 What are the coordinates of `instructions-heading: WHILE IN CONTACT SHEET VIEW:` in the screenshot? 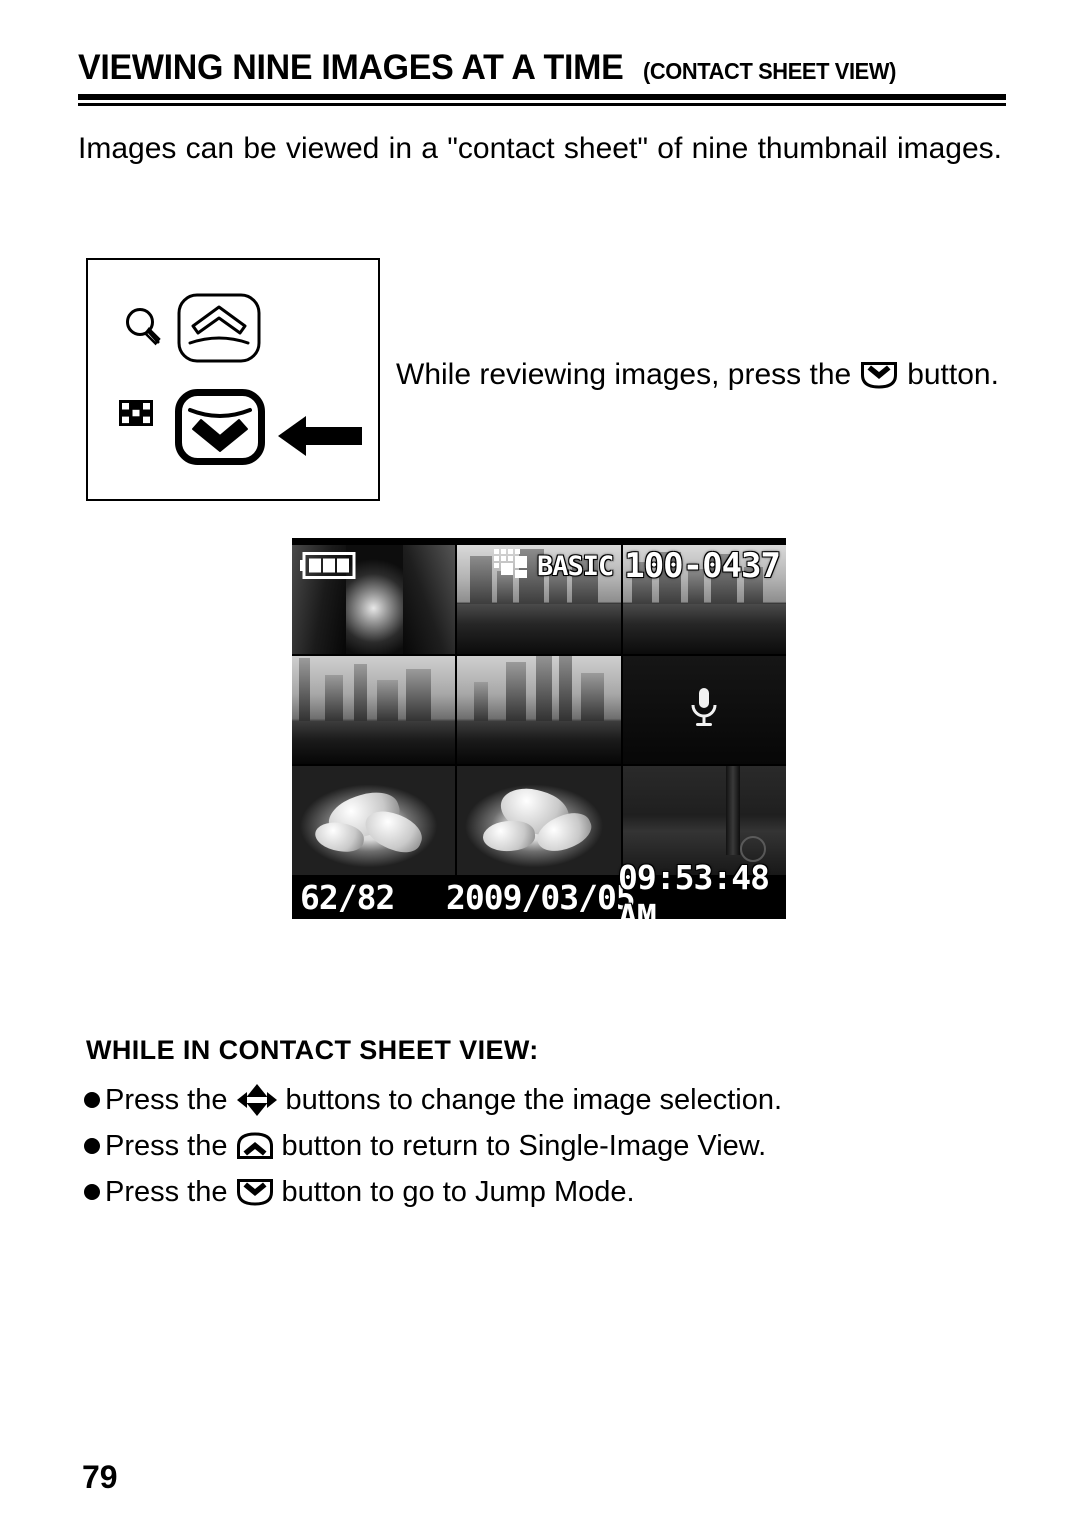 It's located at (312, 1050).